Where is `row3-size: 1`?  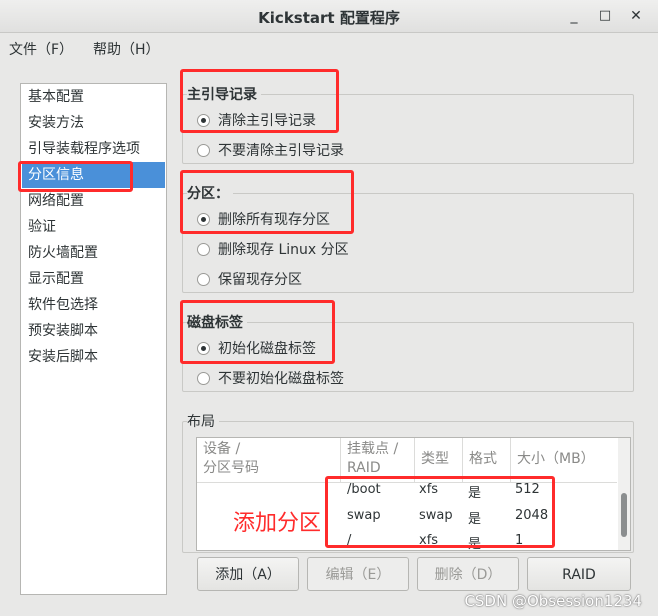
row3-size: 1 is located at coordinates (519, 540).